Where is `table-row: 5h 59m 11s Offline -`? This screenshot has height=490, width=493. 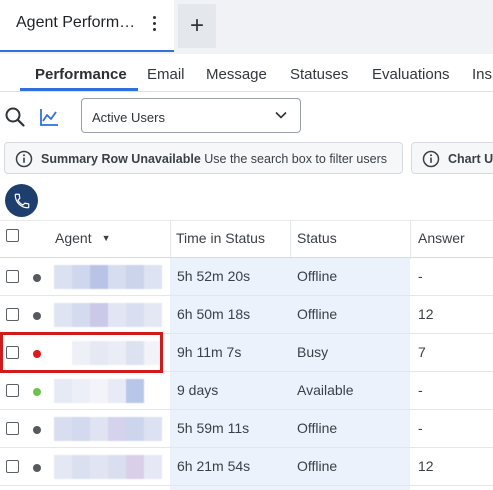 table-row: 5h 59m 11s Offline - is located at coordinates (246, 429).